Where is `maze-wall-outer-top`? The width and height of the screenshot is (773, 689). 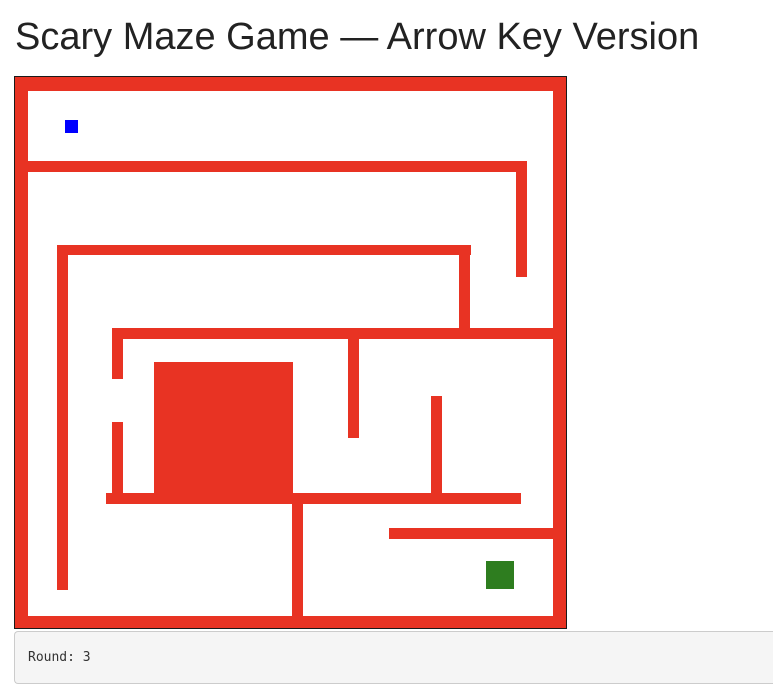 maze-wall-outer-top is located at coordinates (290, 84).